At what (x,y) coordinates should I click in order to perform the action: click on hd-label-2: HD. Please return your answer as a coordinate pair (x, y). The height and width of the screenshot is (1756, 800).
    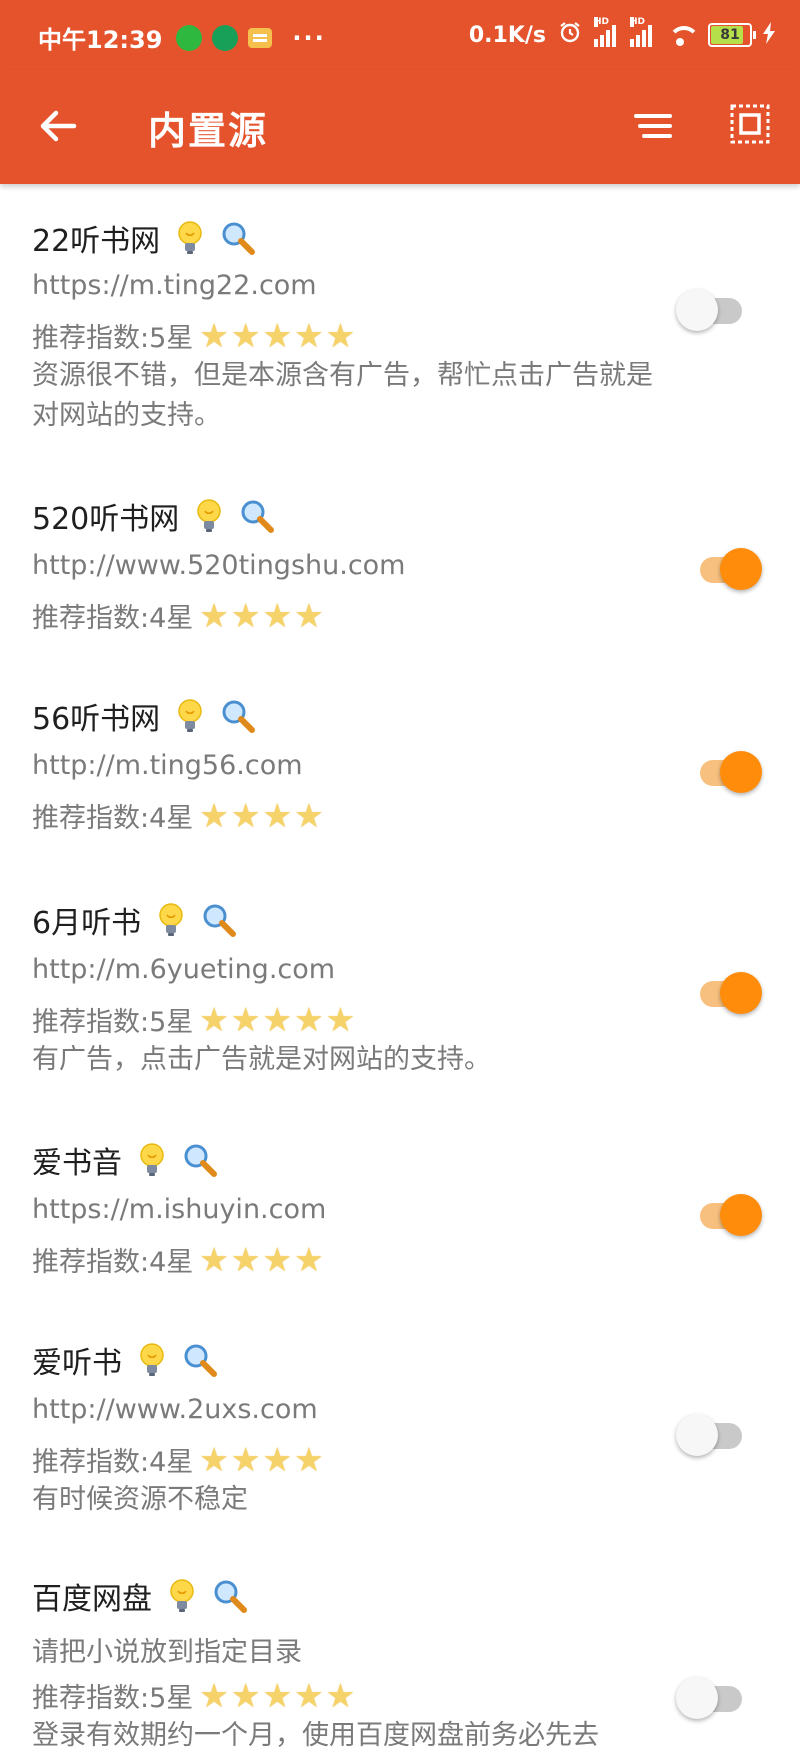
    Looking at the image, I should click on (638, 22).